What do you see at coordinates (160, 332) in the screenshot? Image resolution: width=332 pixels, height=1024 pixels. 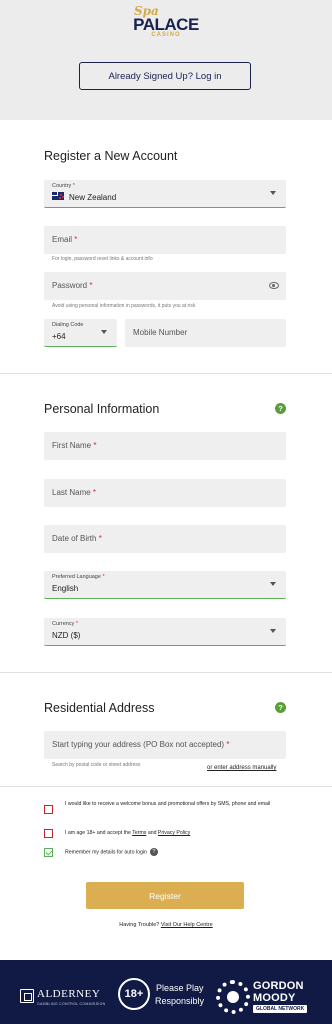 I see `mobile-placeholder: Mobile Number` at bounding box center [160, 332].